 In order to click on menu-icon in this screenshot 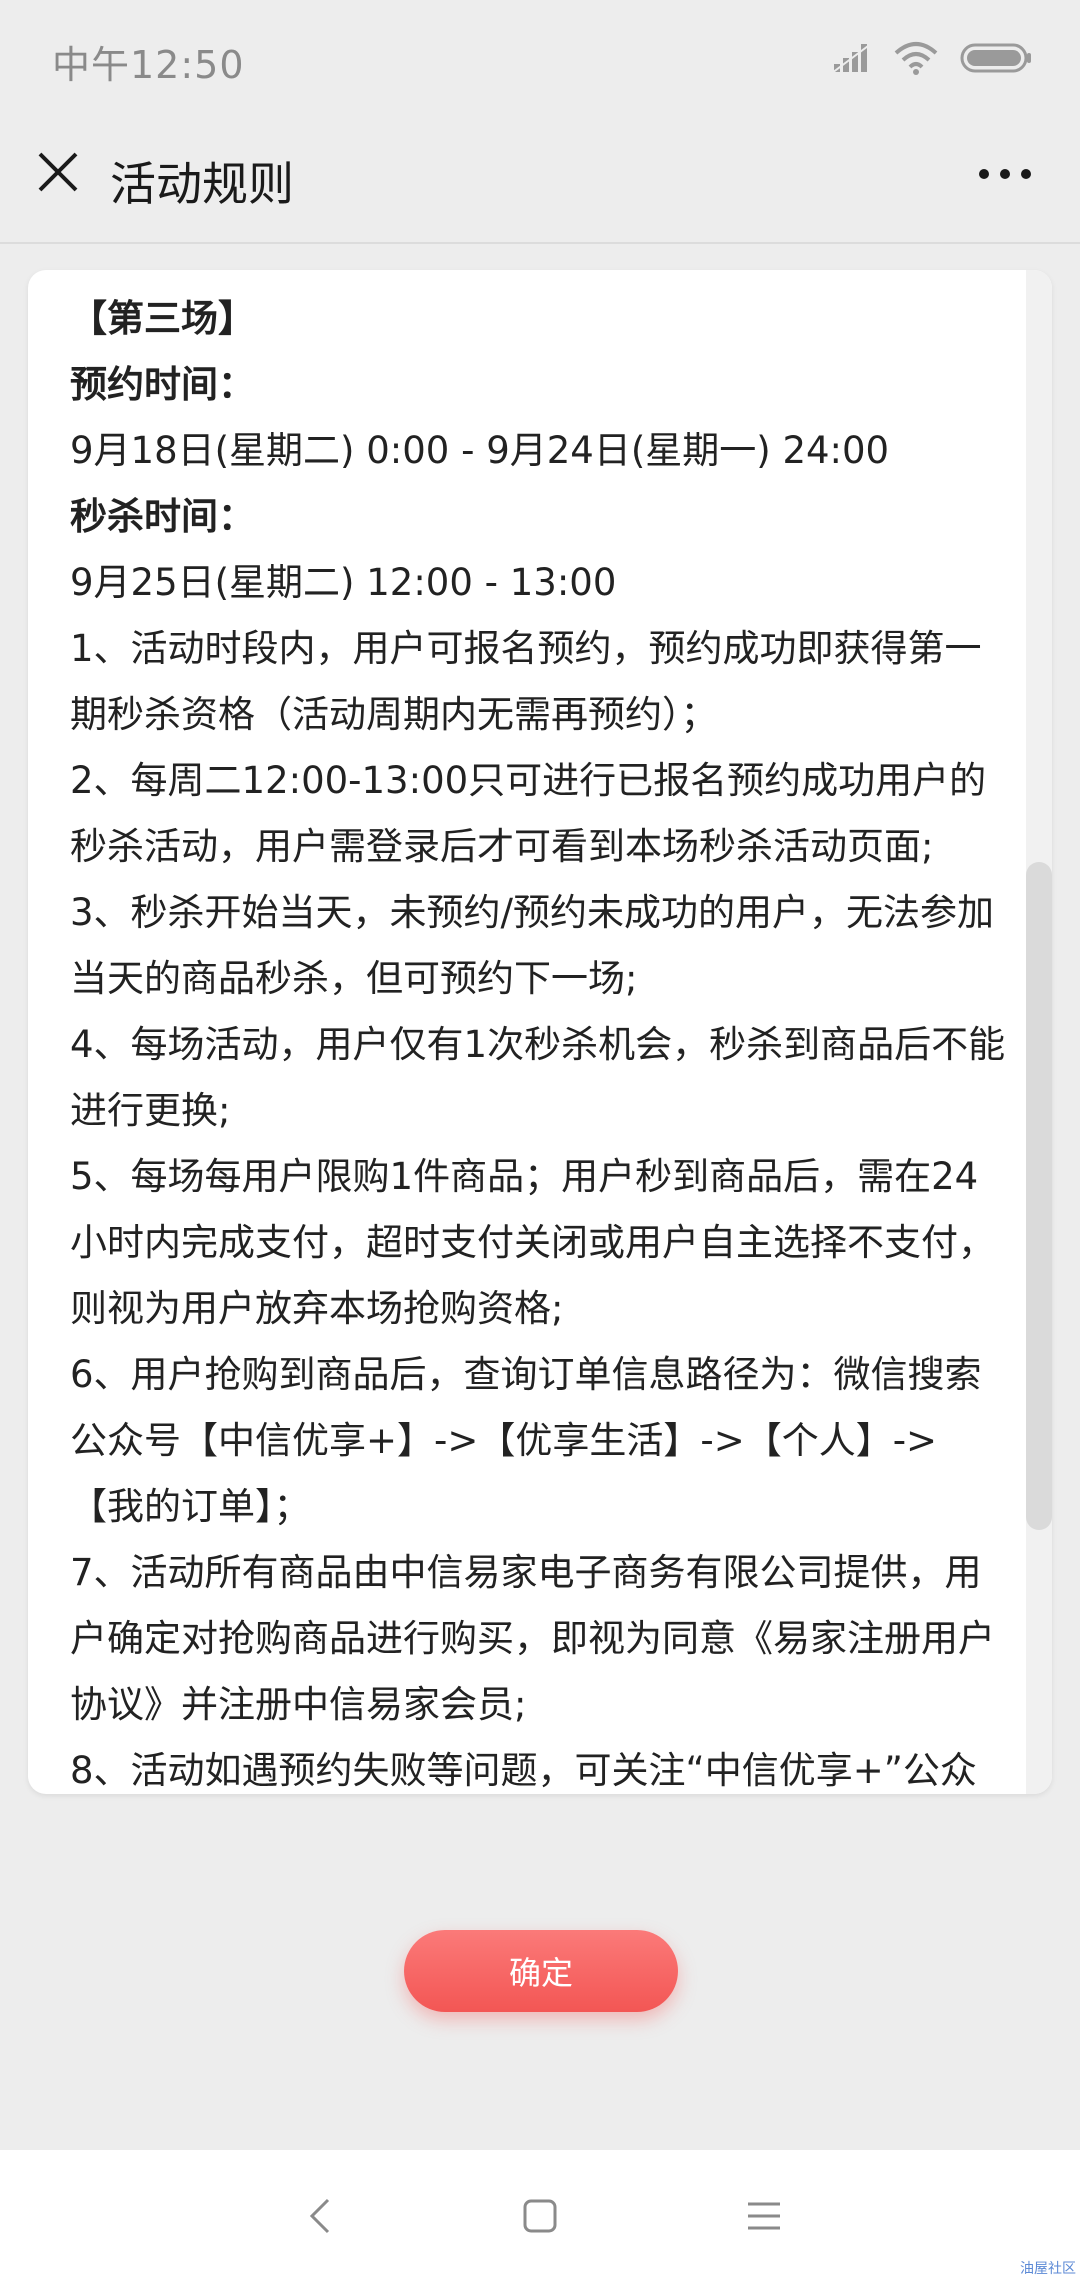, I will do `click(764, 2218)`.